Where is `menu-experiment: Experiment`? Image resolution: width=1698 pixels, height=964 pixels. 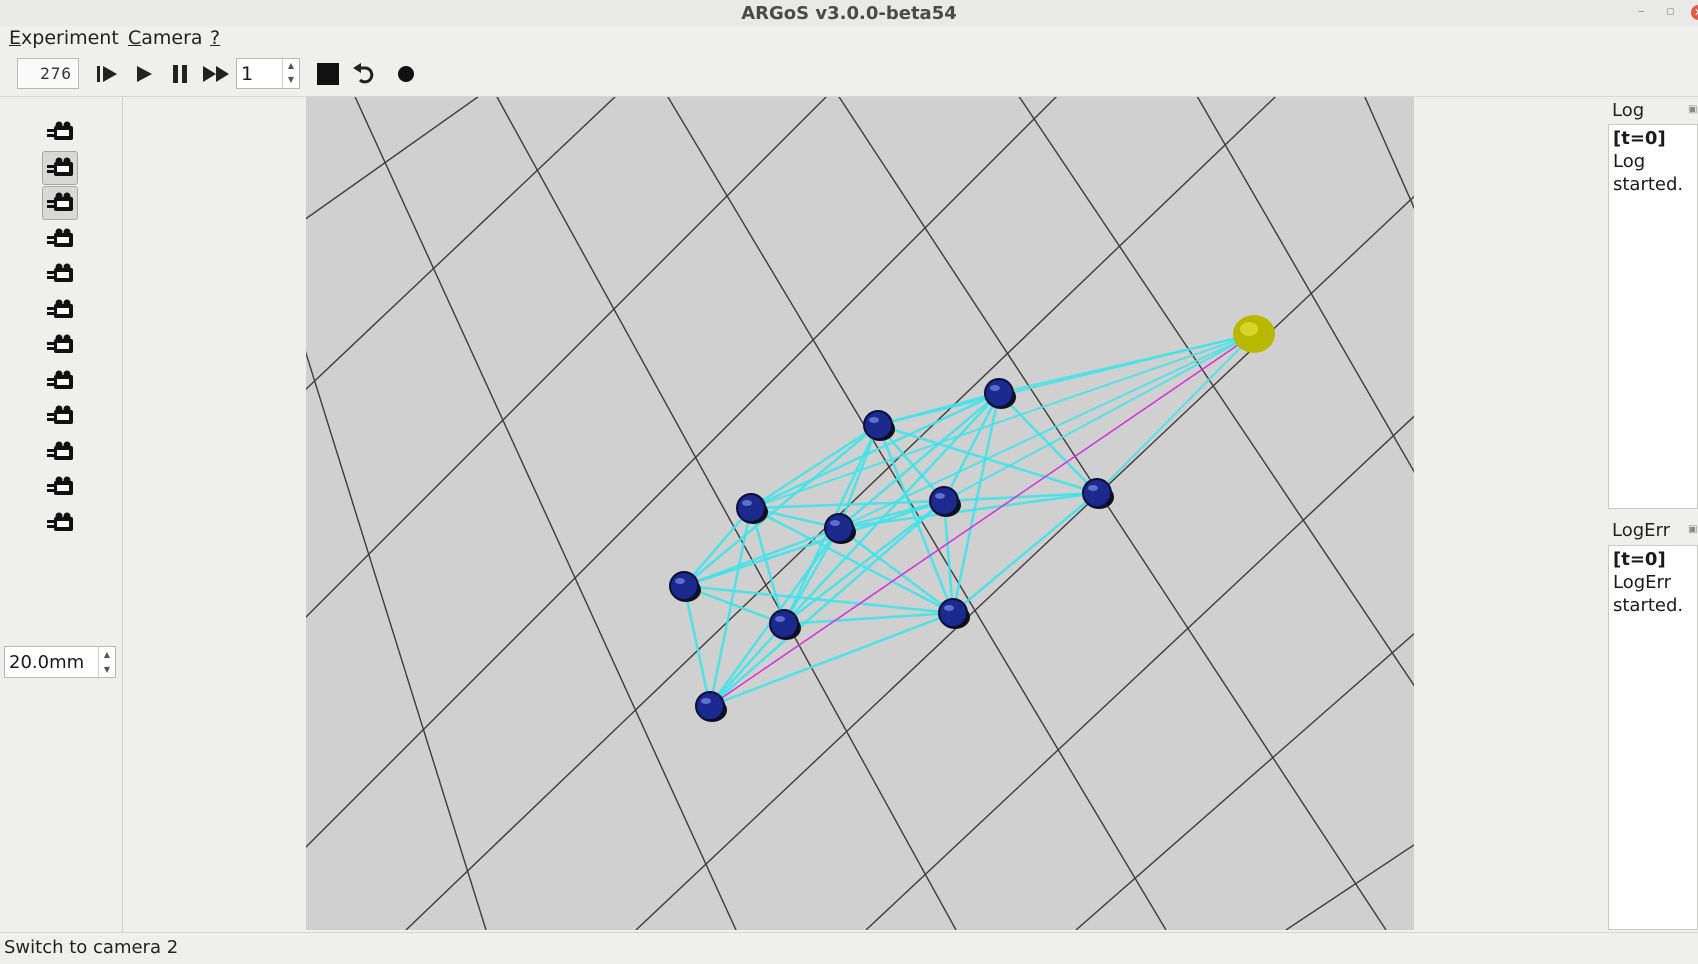
menu-experiment: Experiment is located at coordinates (64, 38).